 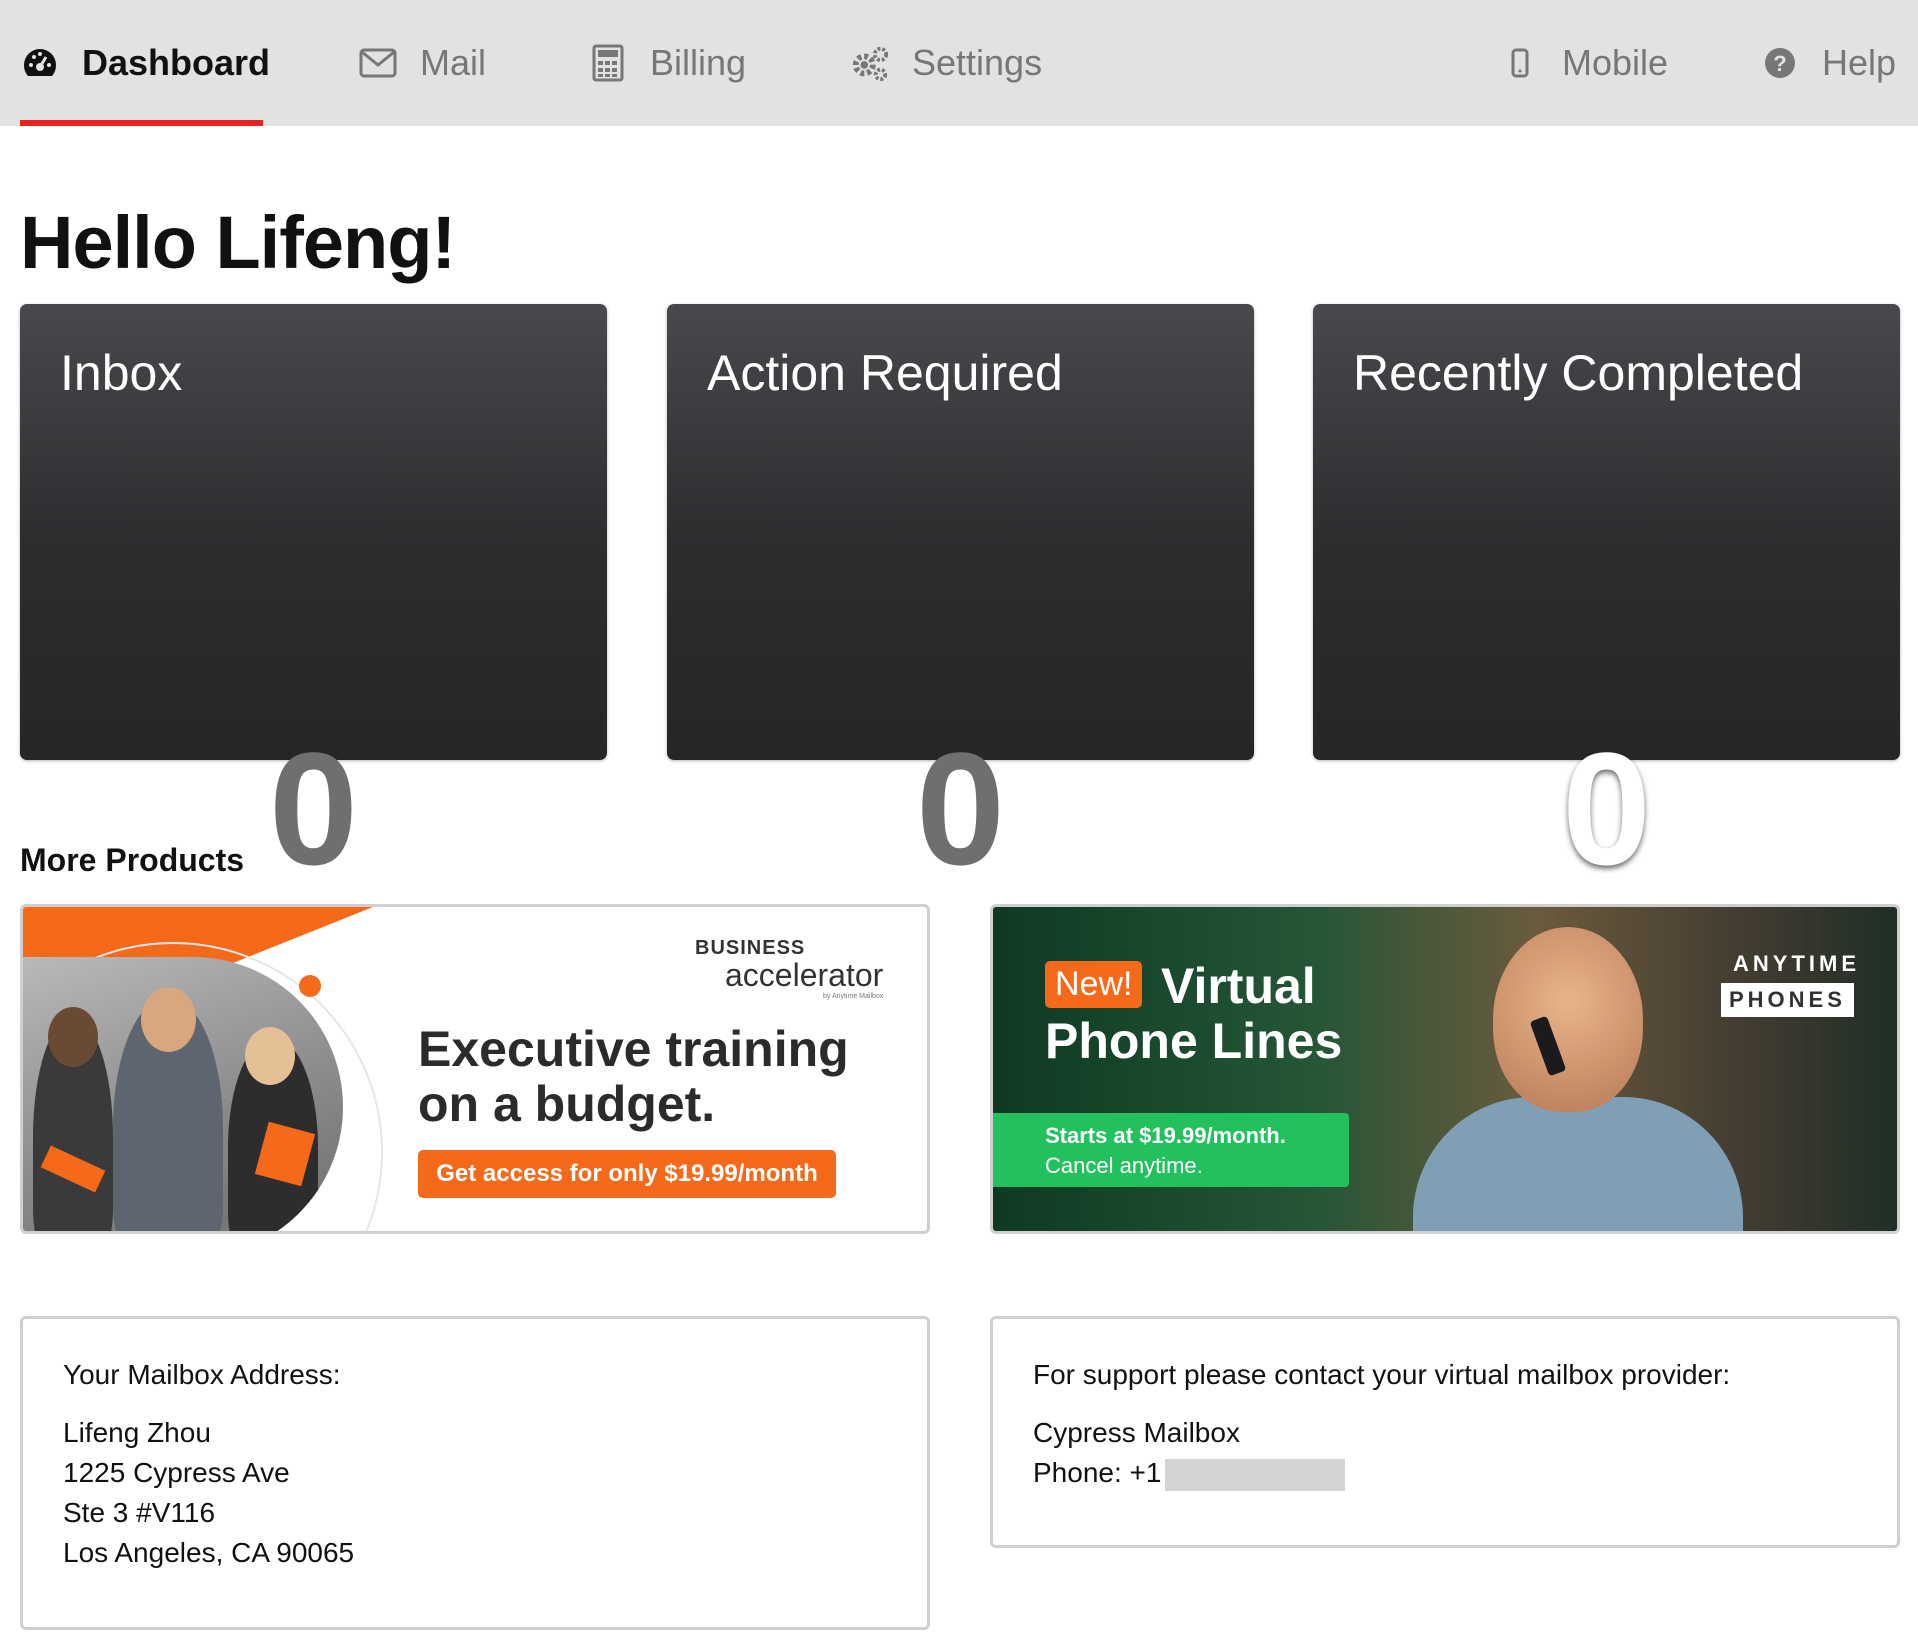 I want to click on nav-label: Mail, so click(x=453, y=62).